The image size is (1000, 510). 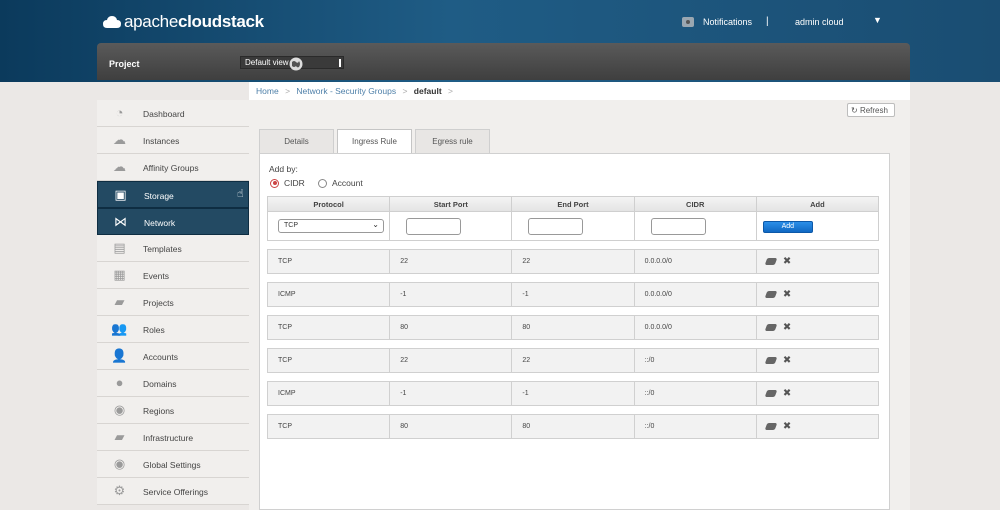 I want to click on sidebar-item-label: Accounts, so click(x=160, y=357).